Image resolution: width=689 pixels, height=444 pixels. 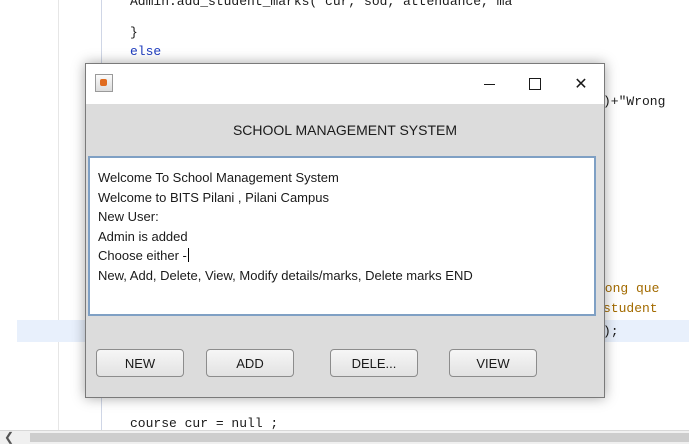 I want to click on minimize-icon, so click(x=489, y=84).